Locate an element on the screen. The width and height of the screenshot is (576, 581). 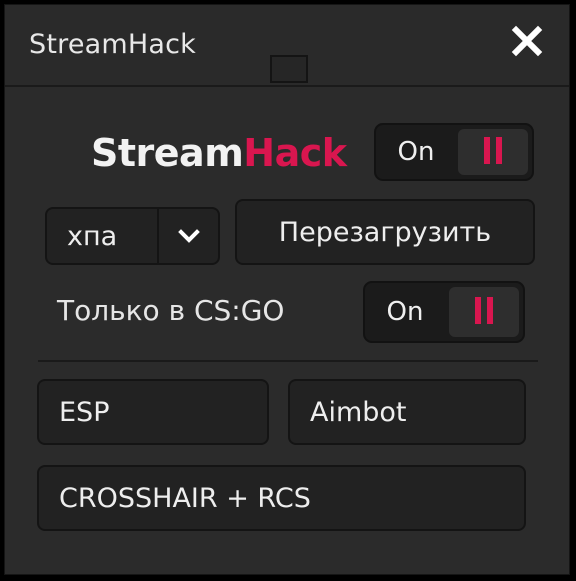
section-divider is located at coordinates (288, 361).